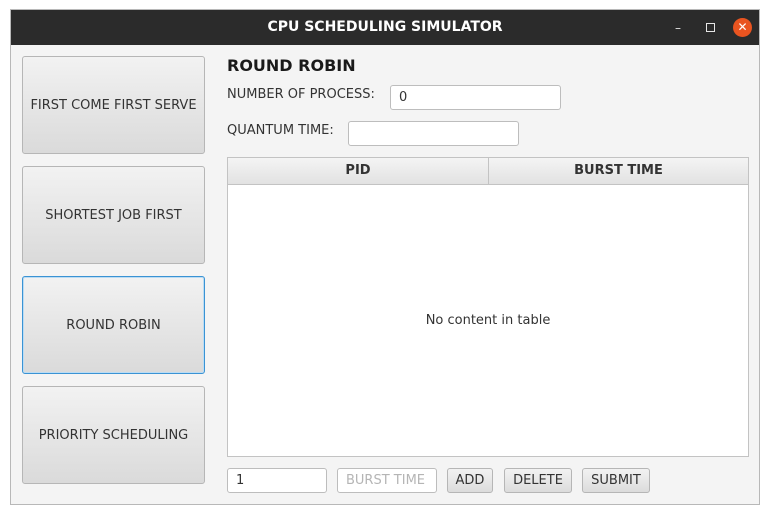 The image size is (770, 515). I want to click on minimize-icon: –, so click(678, 28).